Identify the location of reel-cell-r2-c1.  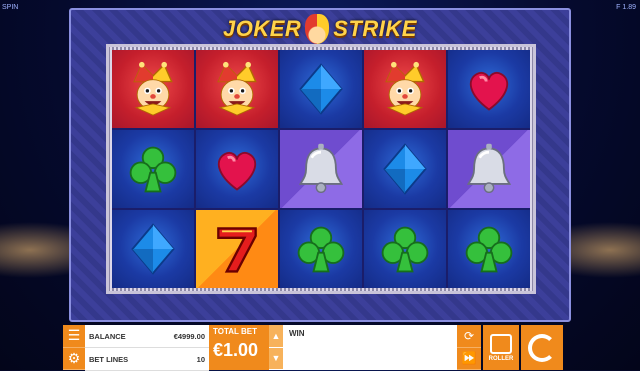
(153, 169).